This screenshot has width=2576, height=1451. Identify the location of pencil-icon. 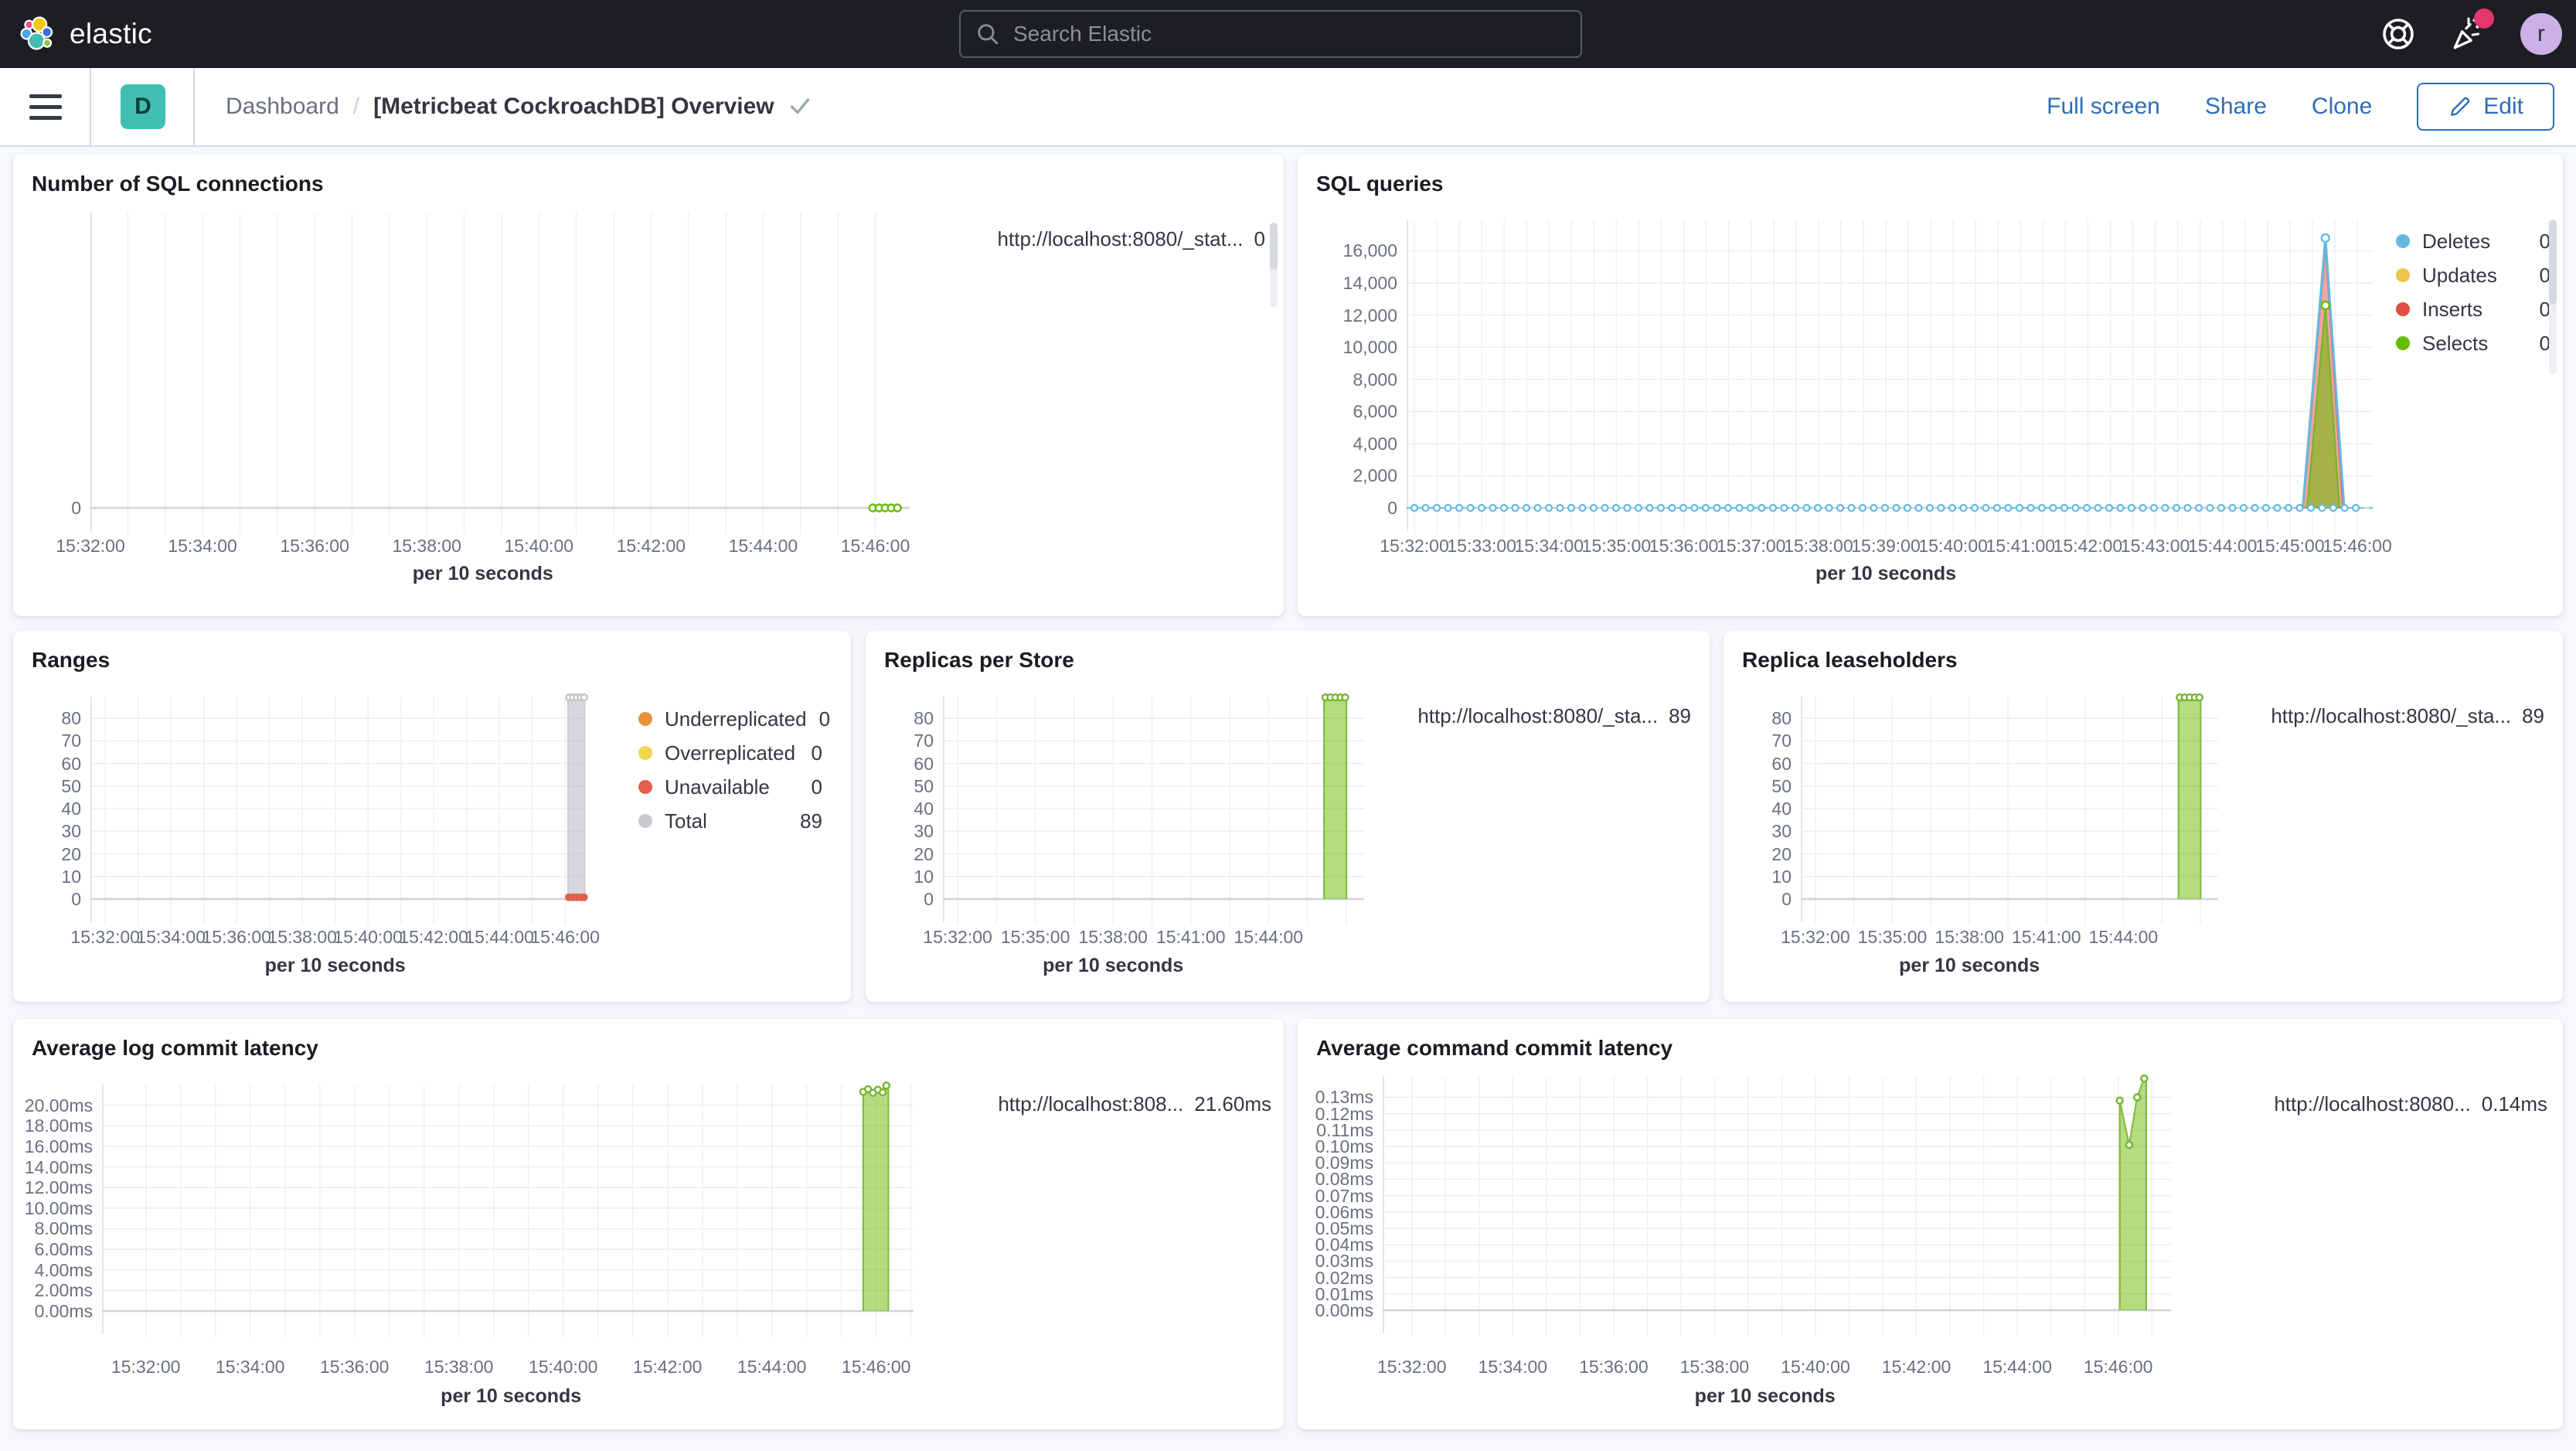
(2460, 106).